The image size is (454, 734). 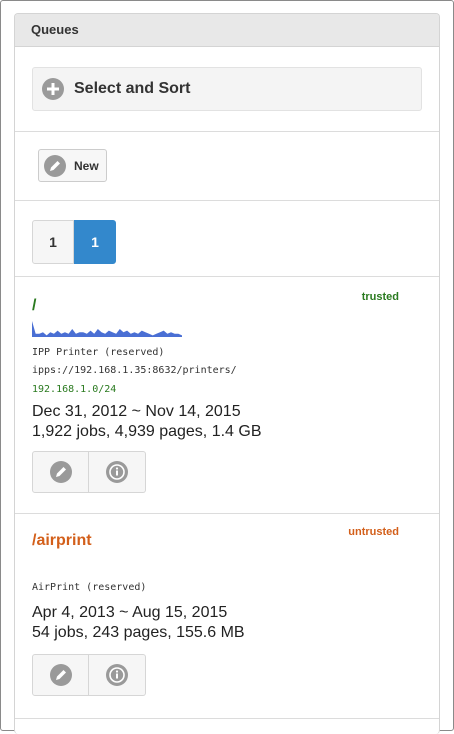 I want to click on plus-icon, so click(x=53, y=89).